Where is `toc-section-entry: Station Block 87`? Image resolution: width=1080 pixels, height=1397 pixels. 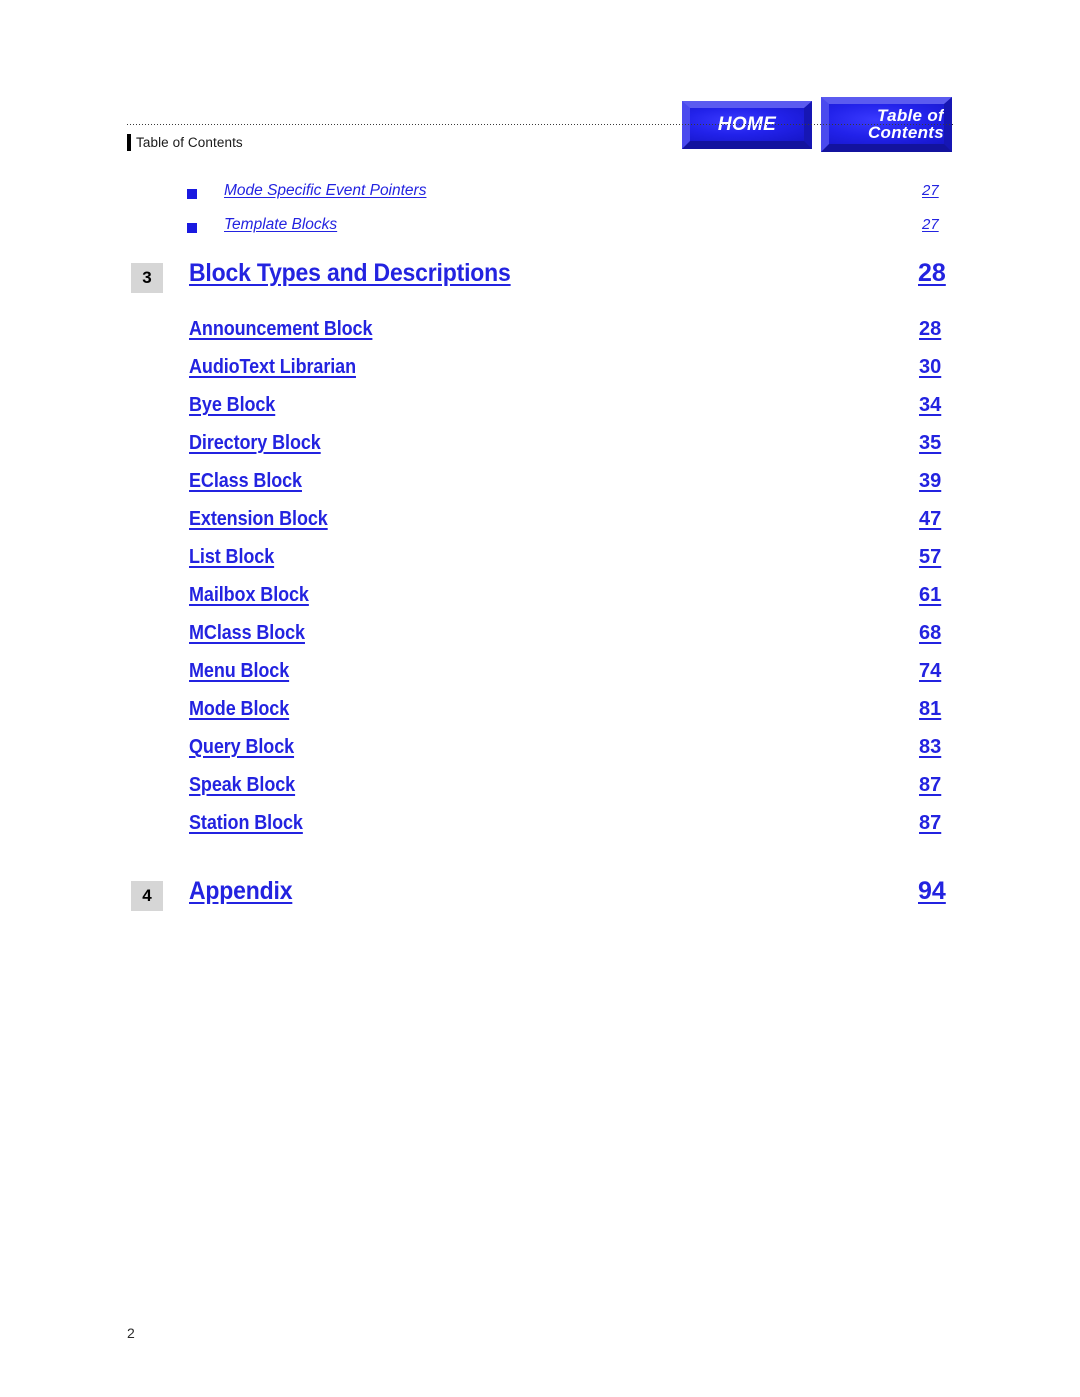 toc-section-entry: Station Block 87 is located at coordinates (540, 831).